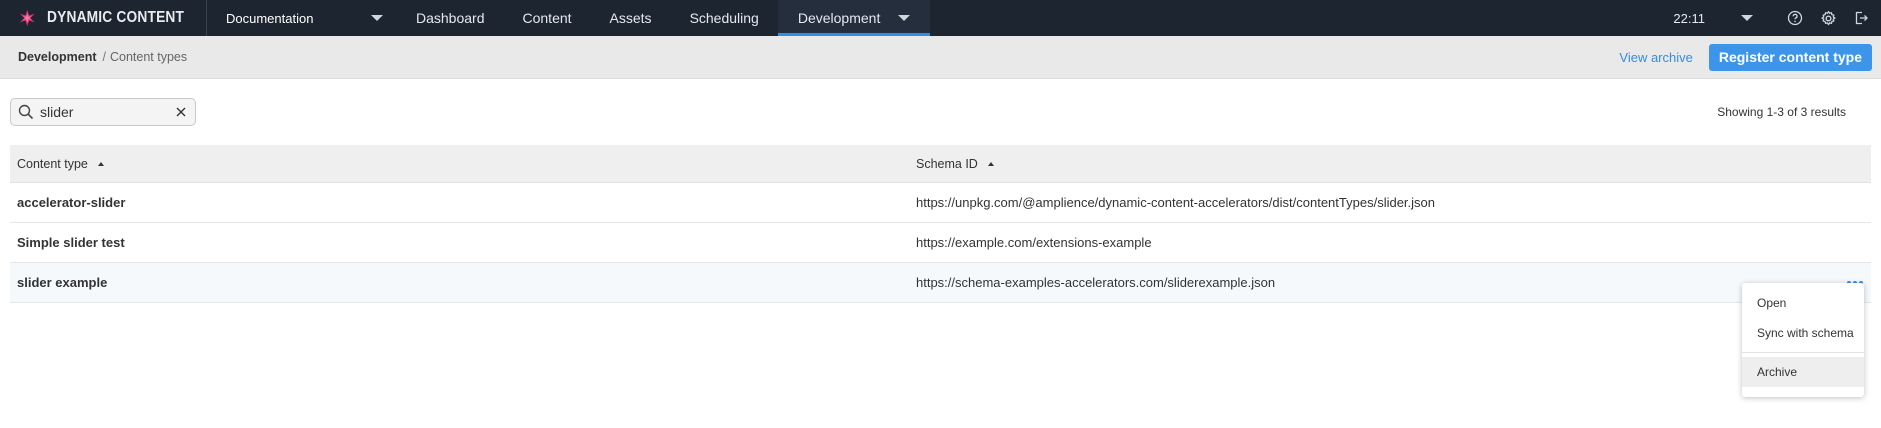  What do you see at coordinates (27, 18) in the screenshot?
I see `dynamic-content-logo-icon` at bounding box center [27, 18].